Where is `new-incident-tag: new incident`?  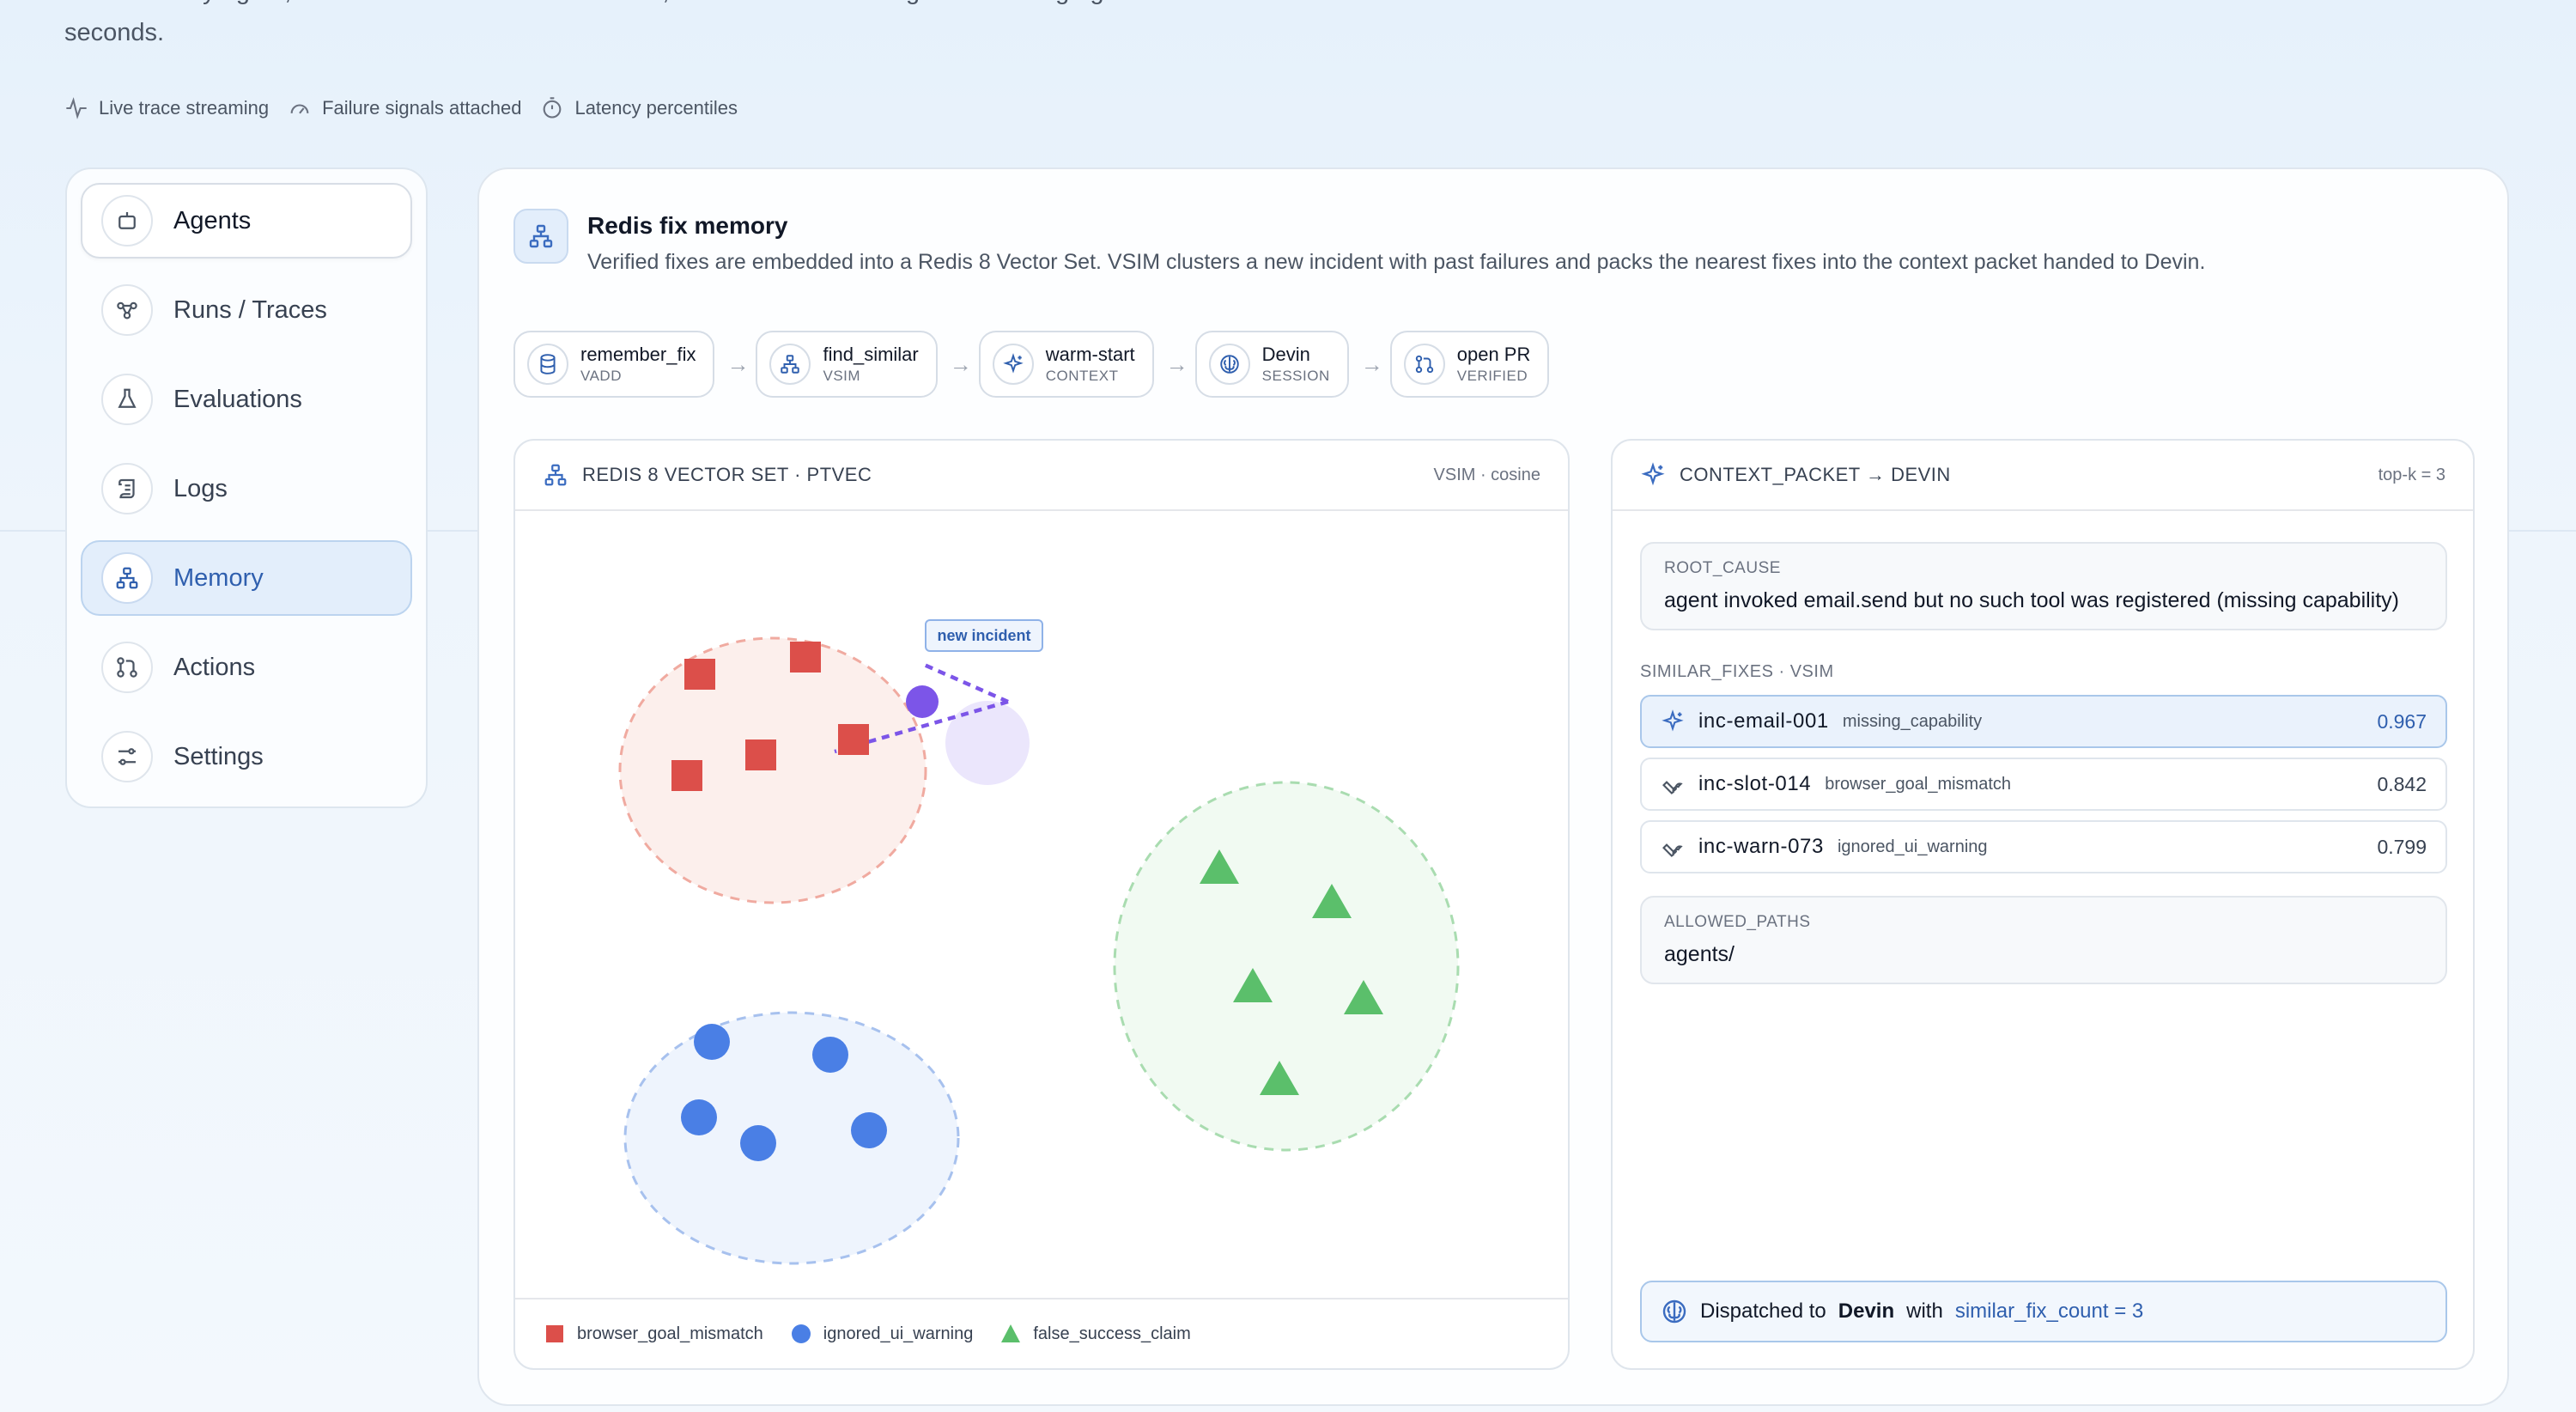 new-incident-tag: new incident is located at coordinates (984, 635).